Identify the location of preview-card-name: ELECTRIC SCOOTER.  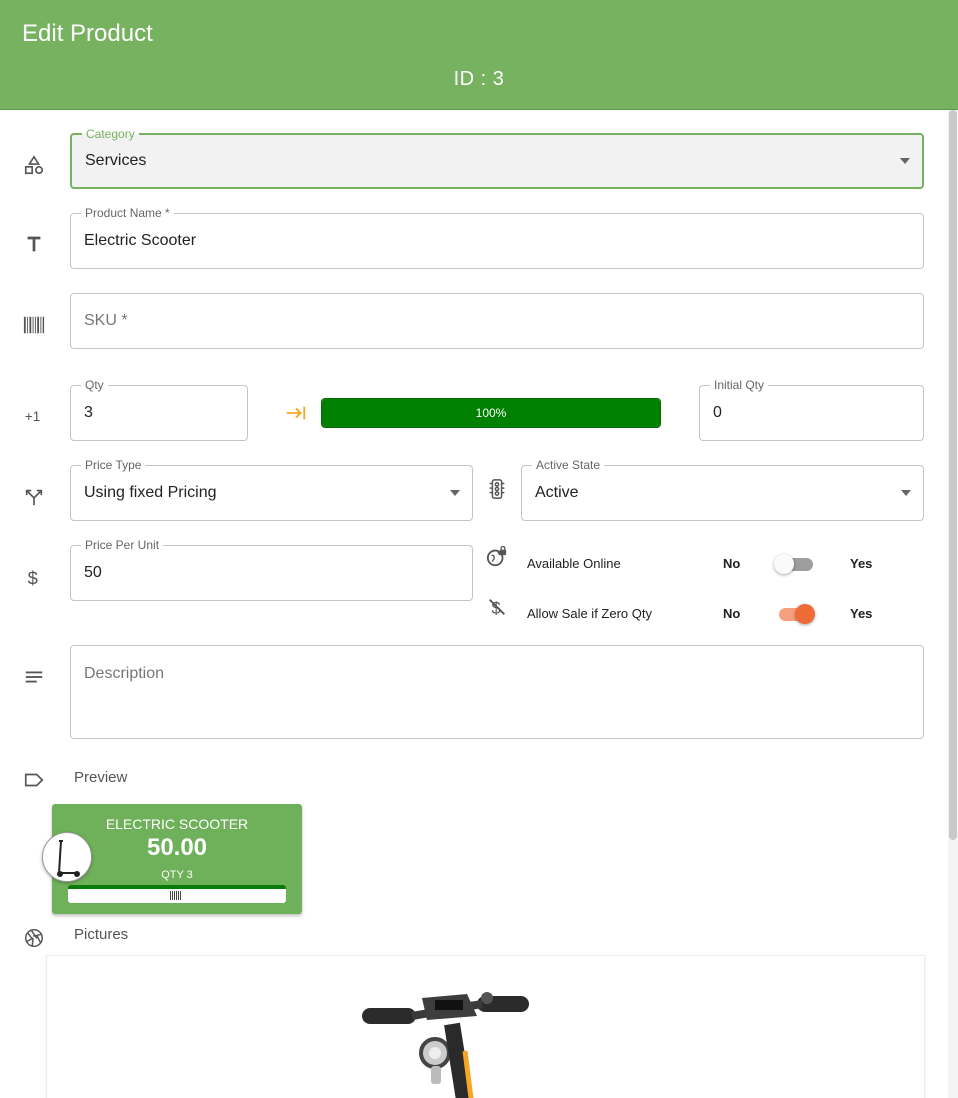
(177, 824).